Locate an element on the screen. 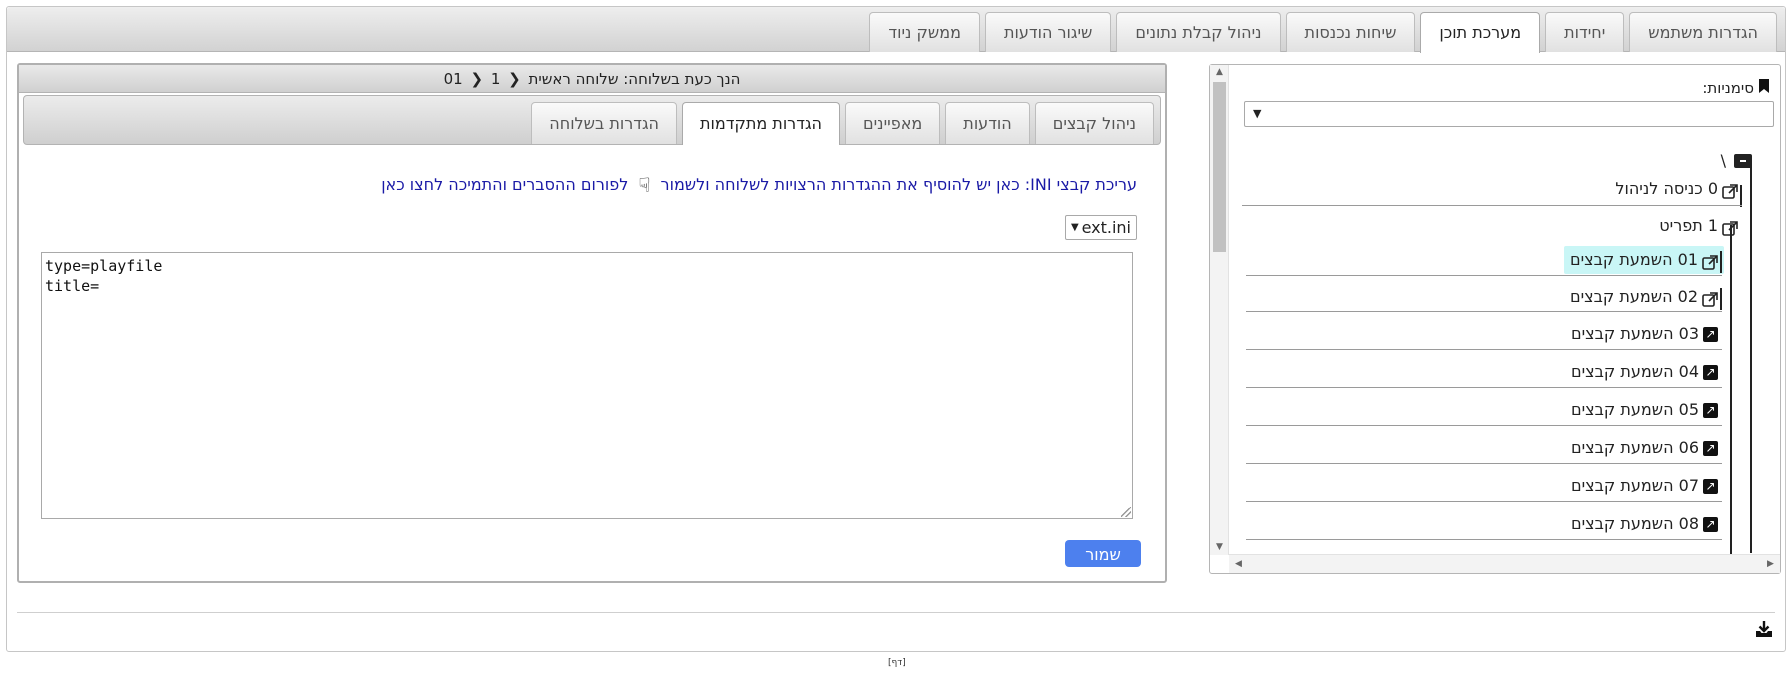 This screenshot has width=1792, height=683. tab-data-collection: ניהול קבלת נתונים is located at coordinates (1198, 32).